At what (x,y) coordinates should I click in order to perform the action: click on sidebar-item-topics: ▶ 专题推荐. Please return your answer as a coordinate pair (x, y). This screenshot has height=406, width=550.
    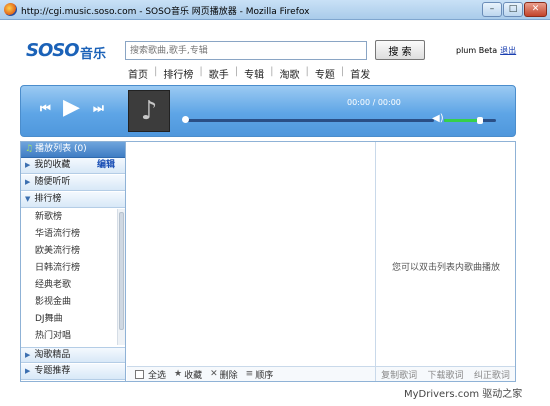
    Looking at the image, I should click on (73, 372).